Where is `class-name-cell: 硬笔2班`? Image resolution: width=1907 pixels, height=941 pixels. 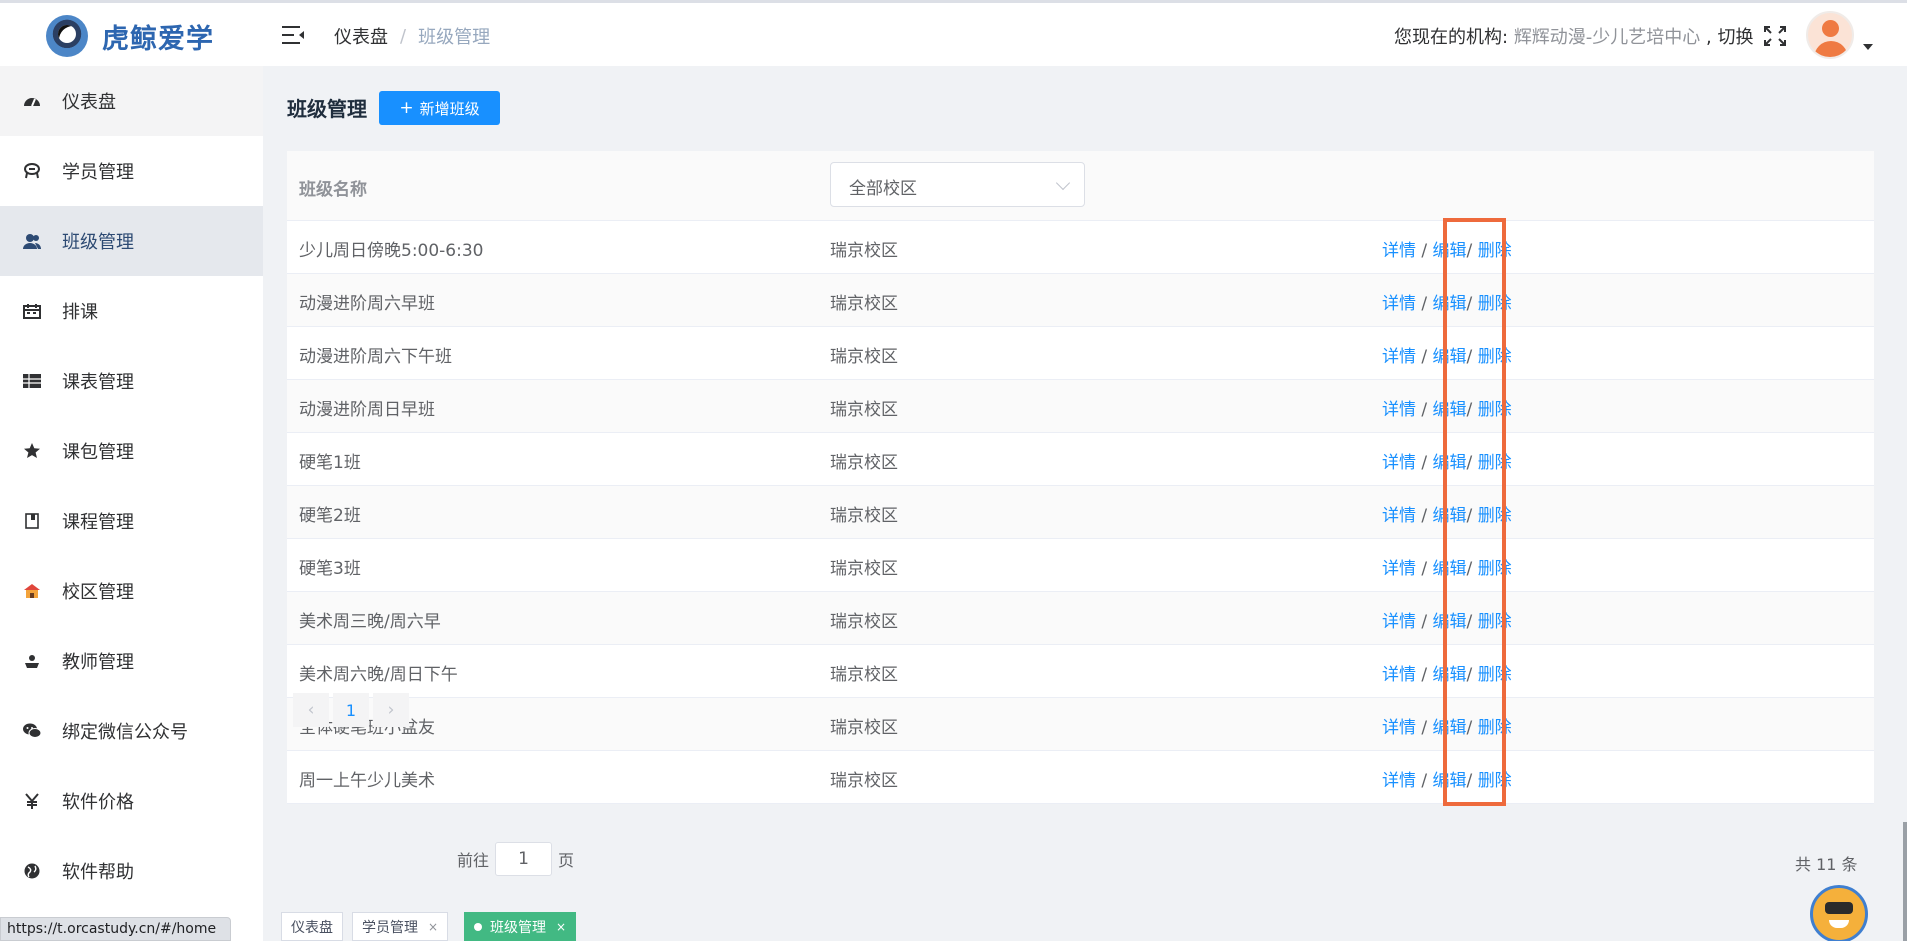
class-name-cell: 硬笔2班 is located at coordinates (330, 516).